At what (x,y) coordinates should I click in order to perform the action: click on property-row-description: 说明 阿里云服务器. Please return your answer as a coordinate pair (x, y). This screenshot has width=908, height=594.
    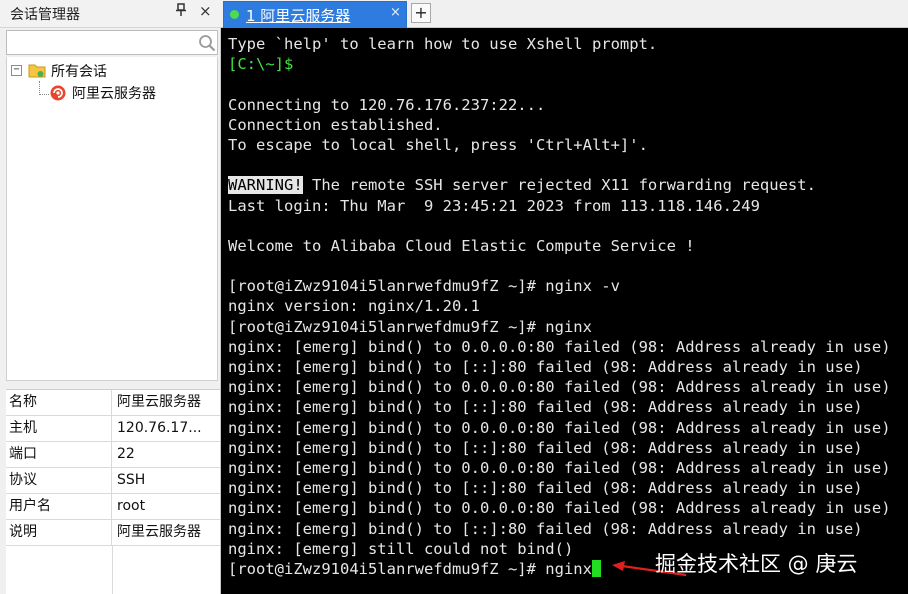
    Looking at the image, I should click on (113, 533).